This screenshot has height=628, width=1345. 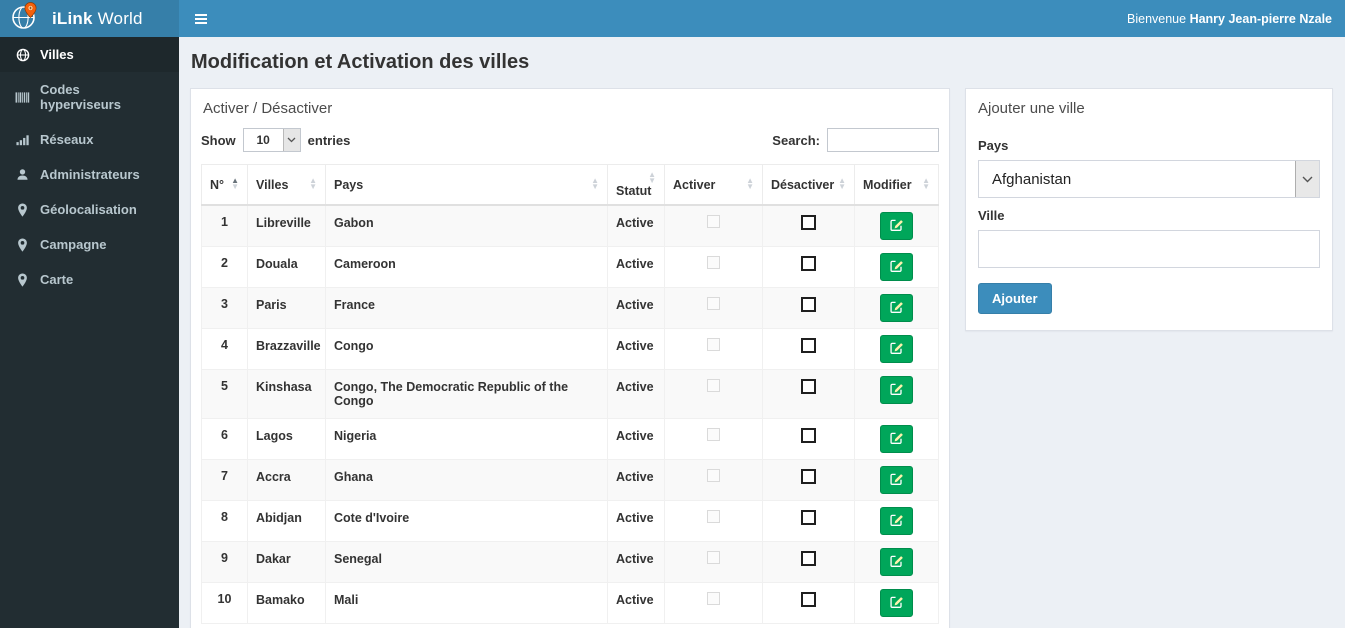 What do you see at coordinates (89, 18) in the screenshot?
I see `brand: iLink World` at bounding box center [89, 18].